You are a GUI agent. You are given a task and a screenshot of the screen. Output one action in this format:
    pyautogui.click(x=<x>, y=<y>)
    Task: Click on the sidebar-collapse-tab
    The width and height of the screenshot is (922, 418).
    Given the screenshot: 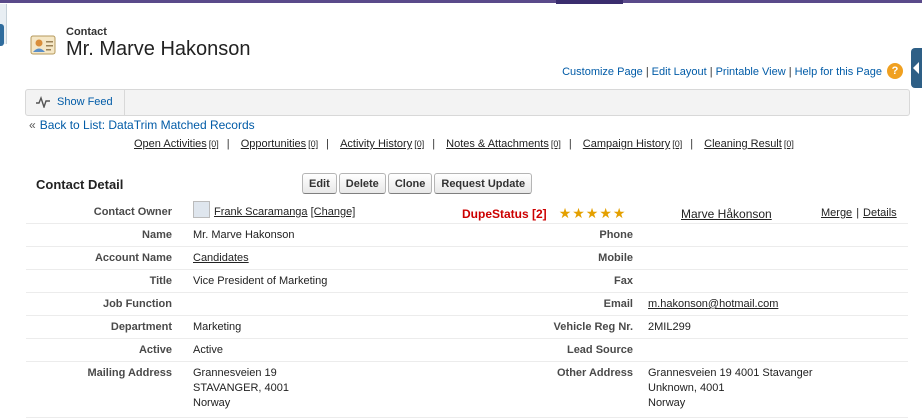 What is the action you would take?
    pyautogui.click(x=916, y=68)
    